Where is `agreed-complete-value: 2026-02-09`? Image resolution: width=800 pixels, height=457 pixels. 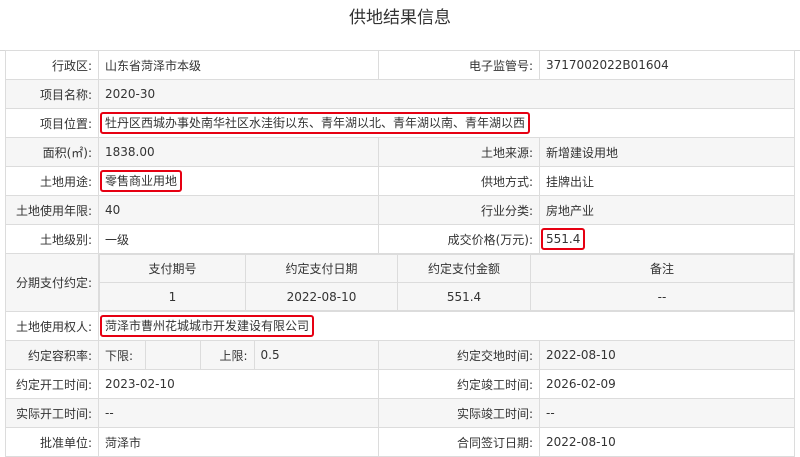 agreed-complete-value: 2026-02-09 is located at coordinates (667, 384).